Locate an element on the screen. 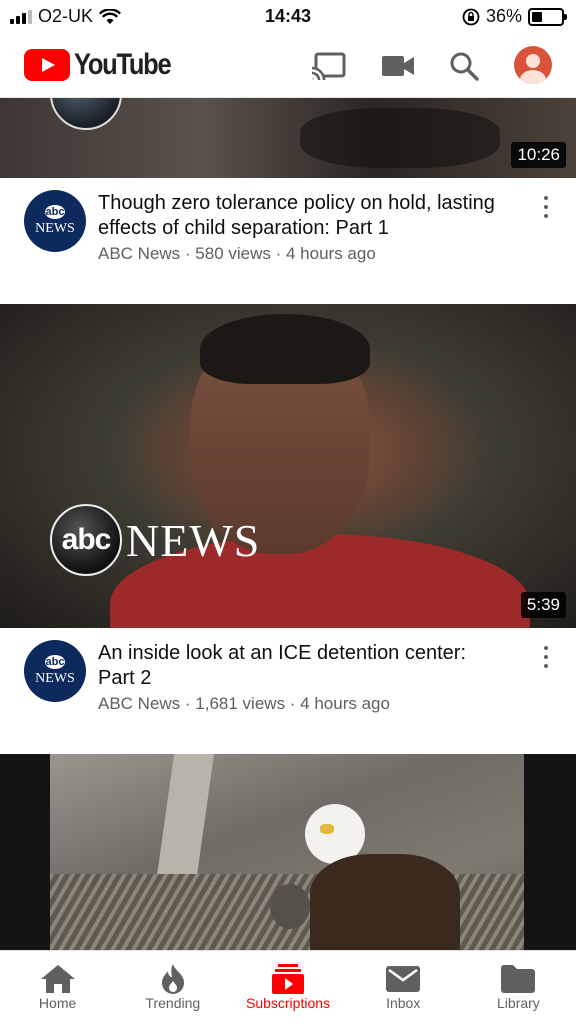 The image size is (576, 1024). battery-icon is located at coordinates (547, 16).